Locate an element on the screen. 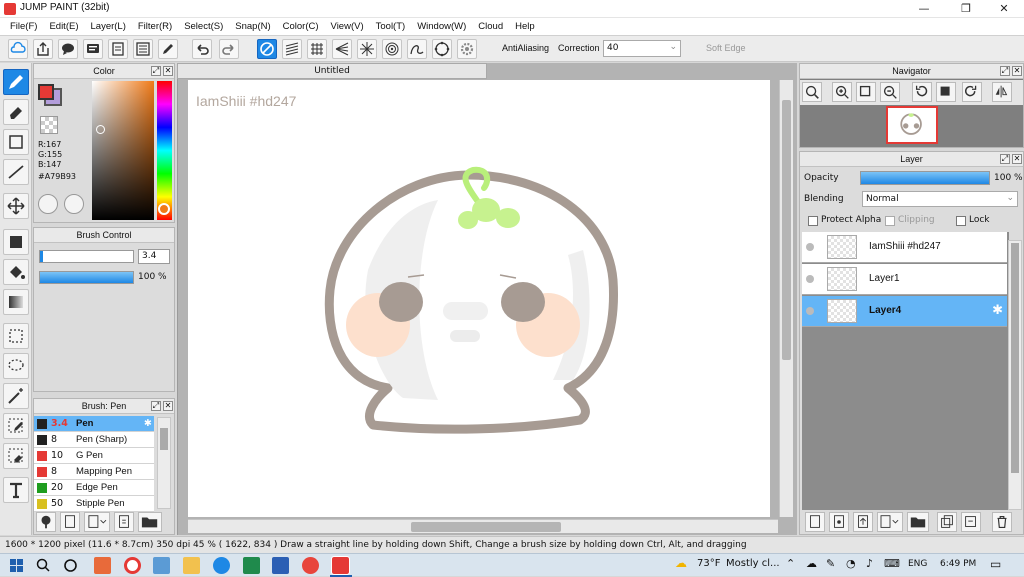 This screenshot has height=577, width=1024. brush-size-value: 3.4 is located at coordinates (154, 256).